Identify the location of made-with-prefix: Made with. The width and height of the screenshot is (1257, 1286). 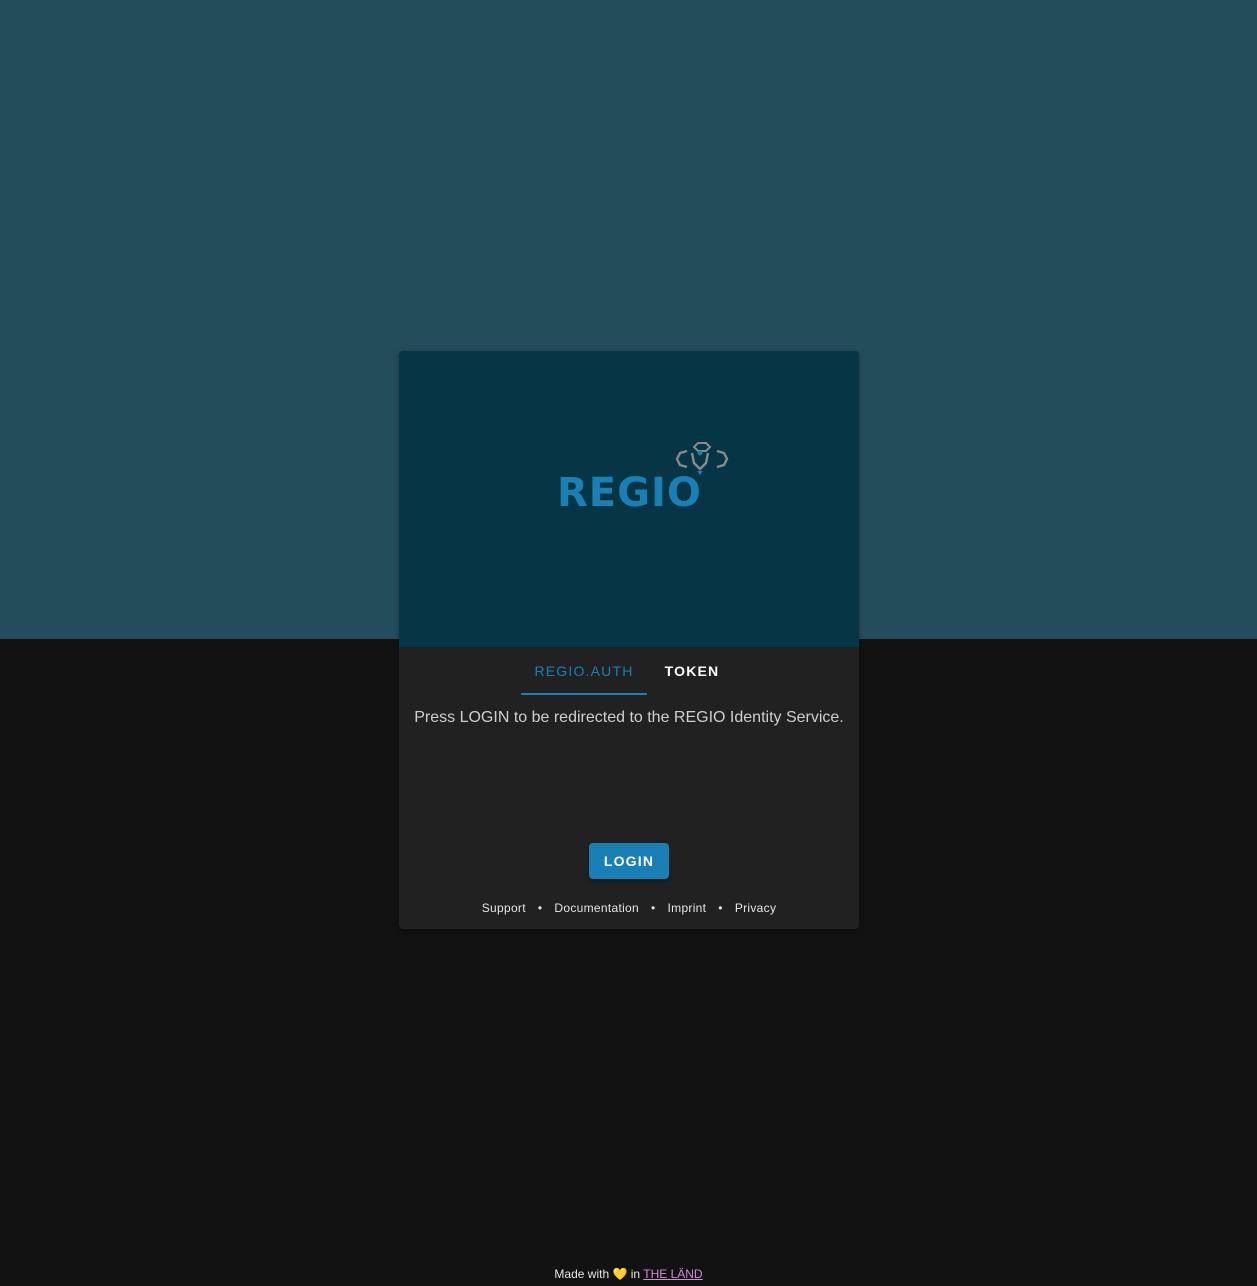
(582, 1274).